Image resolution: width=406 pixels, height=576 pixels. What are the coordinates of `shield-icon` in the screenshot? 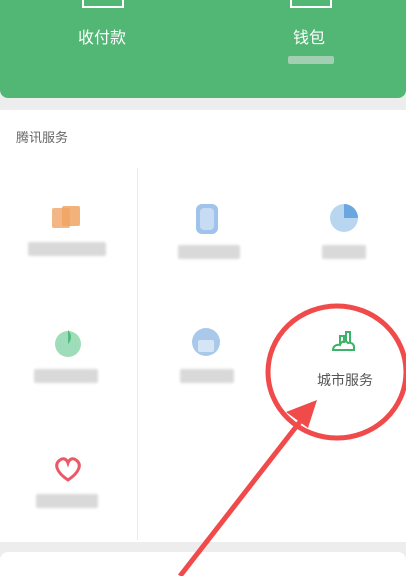 It's located at (206, 342).